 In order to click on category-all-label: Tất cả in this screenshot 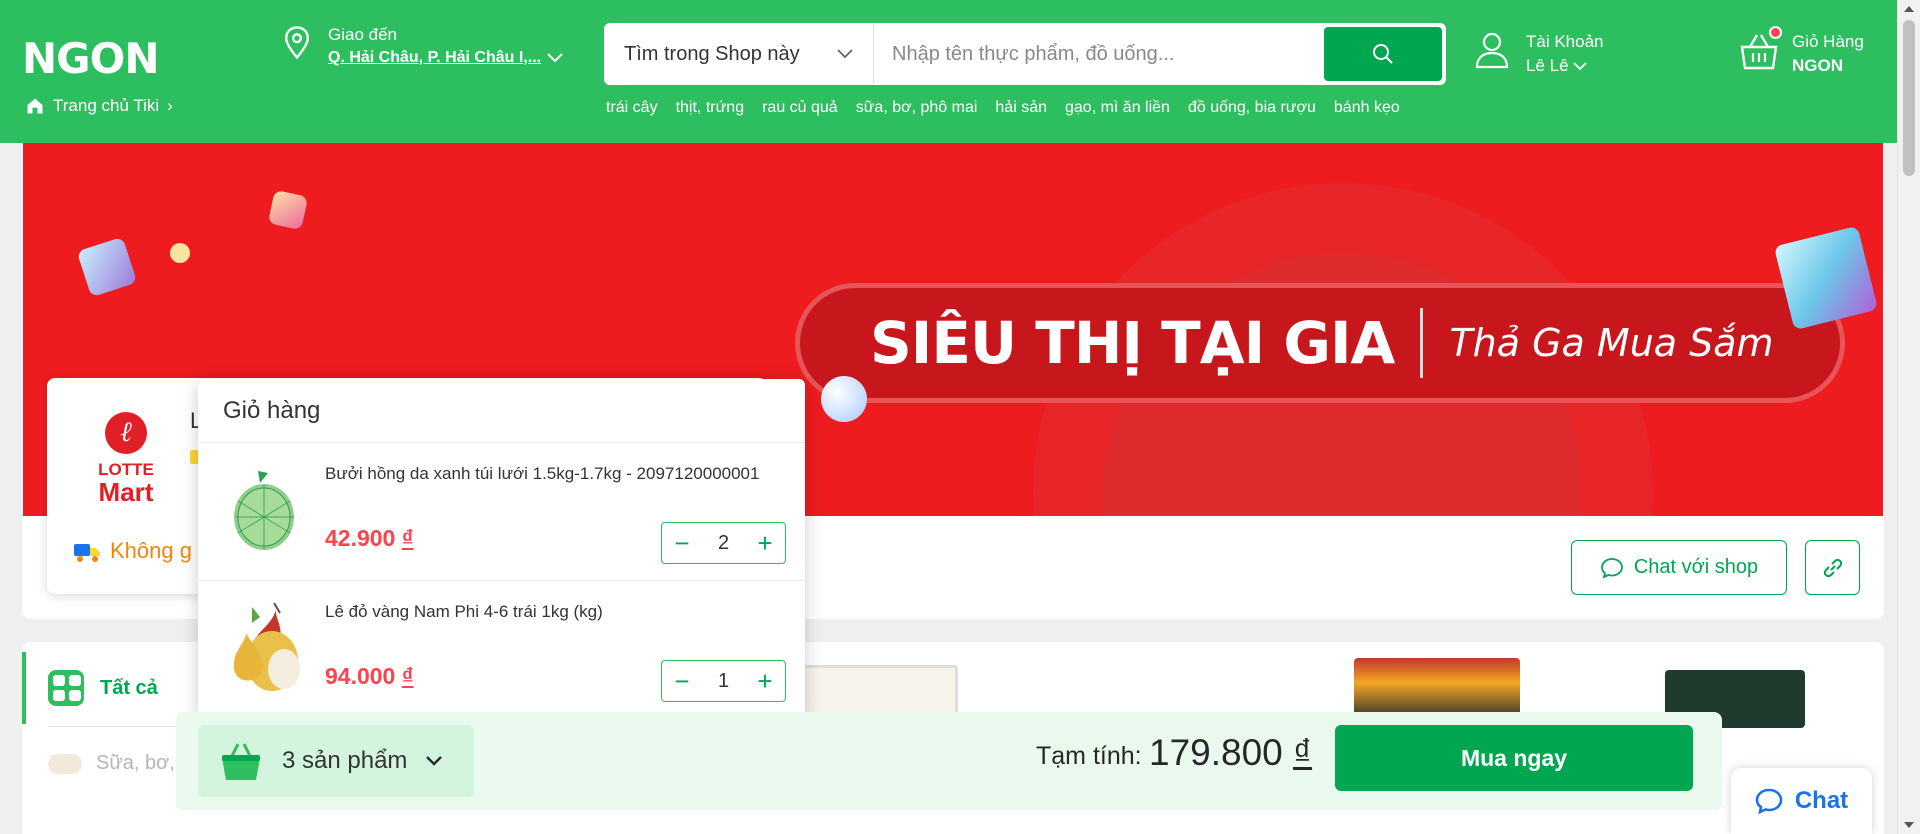, I will do `click(129, 687)`.